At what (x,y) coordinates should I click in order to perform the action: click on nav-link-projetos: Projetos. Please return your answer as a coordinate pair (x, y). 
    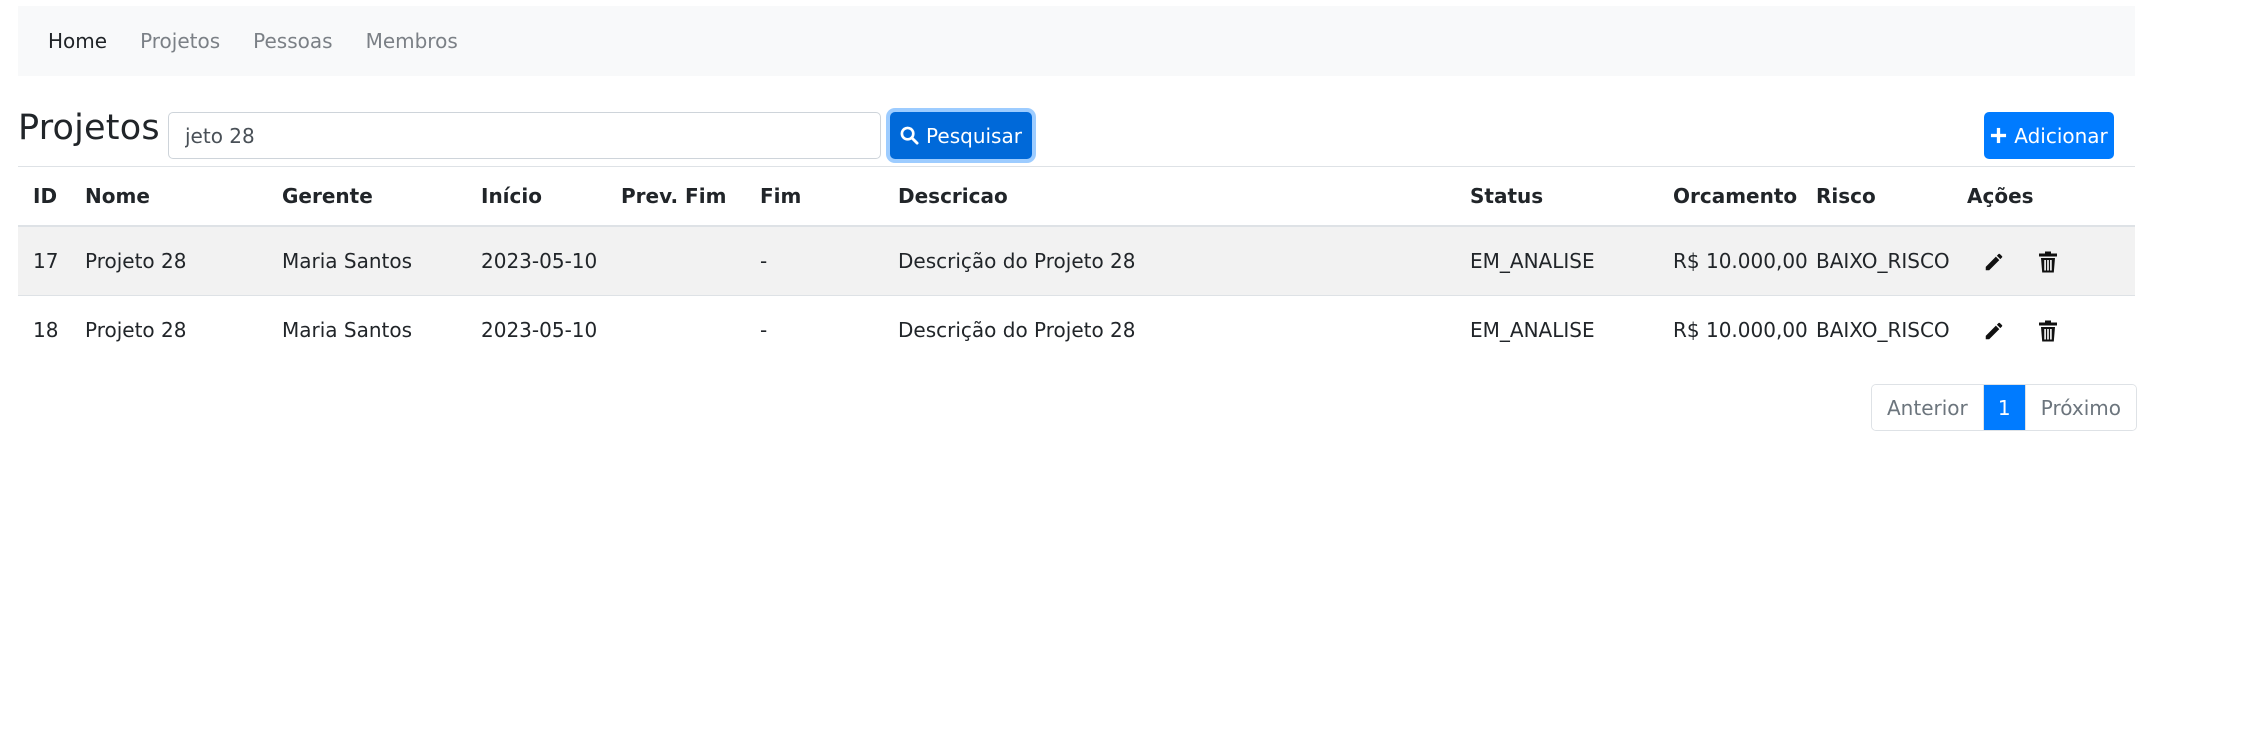
    Looking at the image, I should click on (180, 41).